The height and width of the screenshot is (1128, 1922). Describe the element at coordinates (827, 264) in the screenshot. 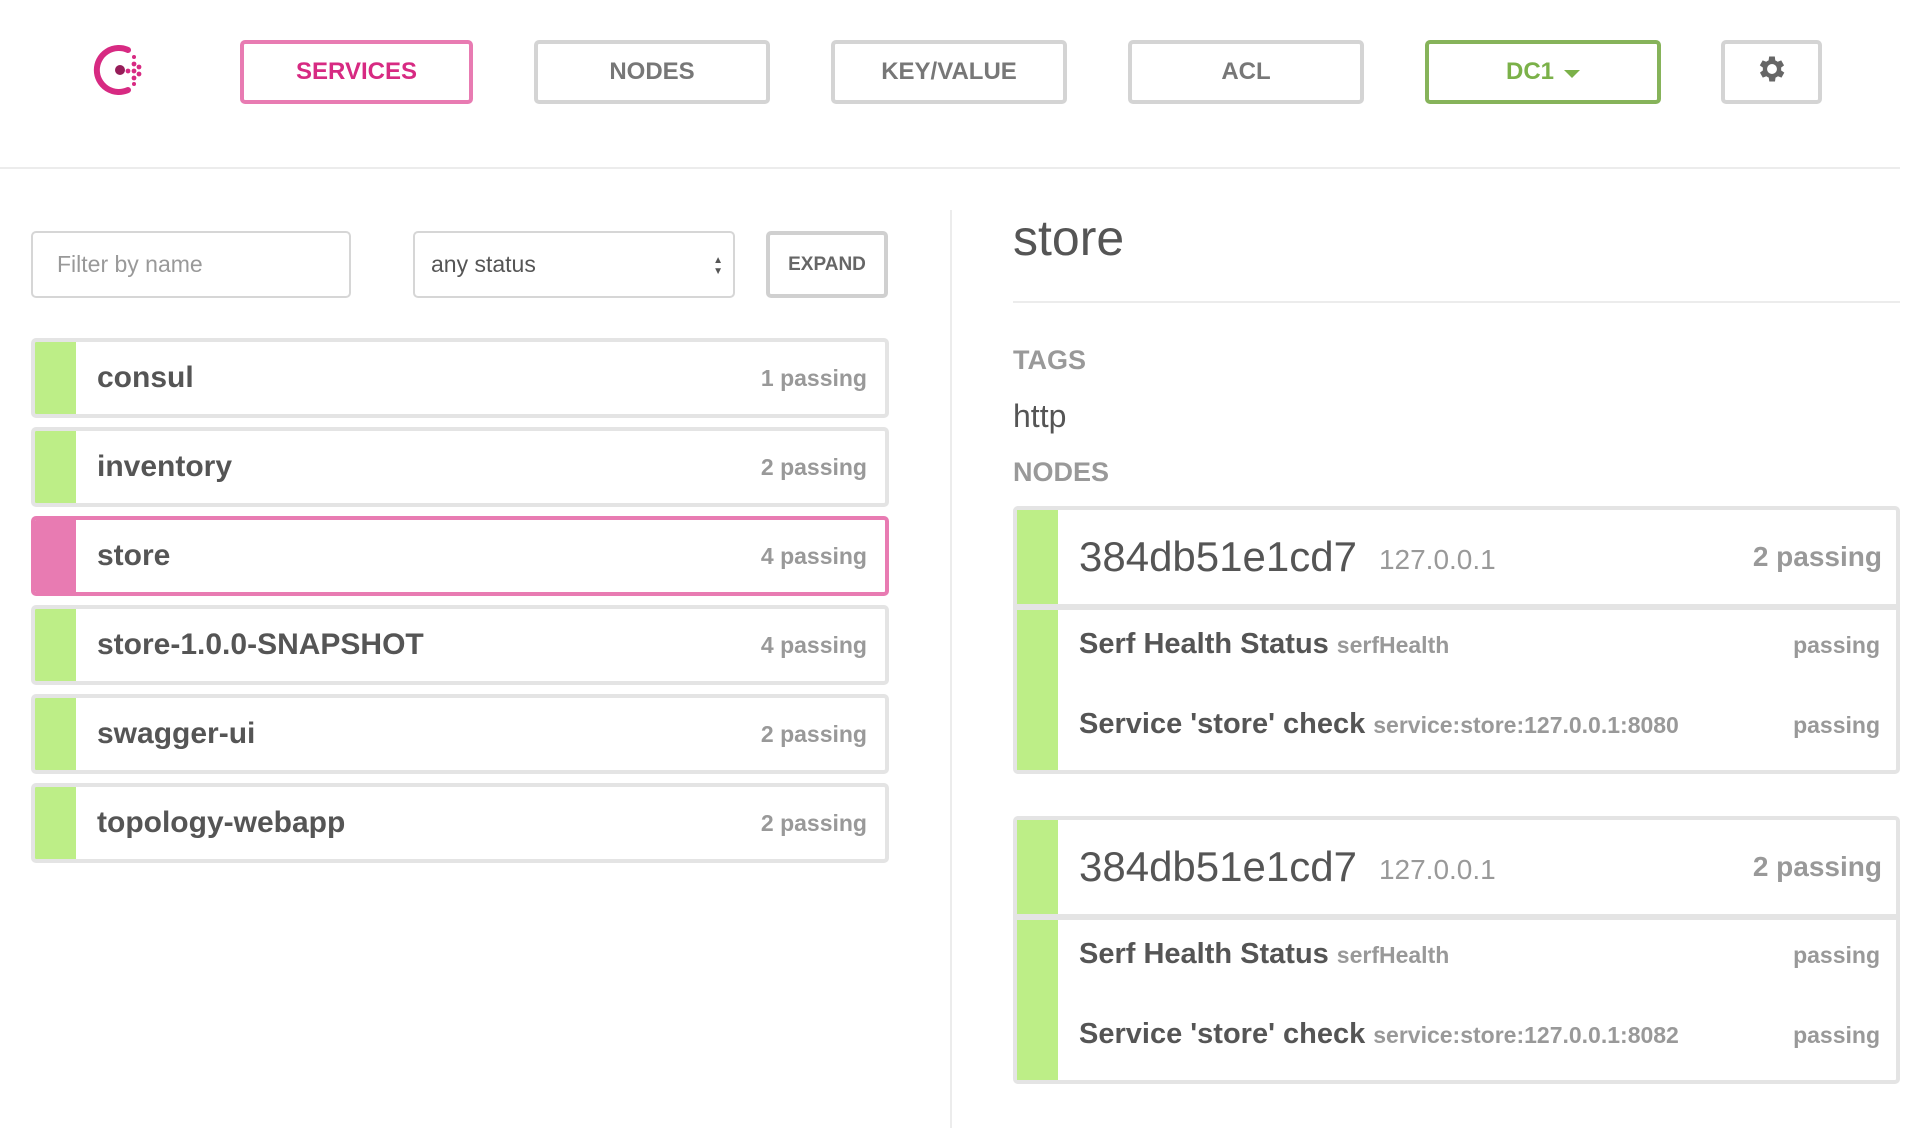

I see `expand-button: EXPAND` at that location.